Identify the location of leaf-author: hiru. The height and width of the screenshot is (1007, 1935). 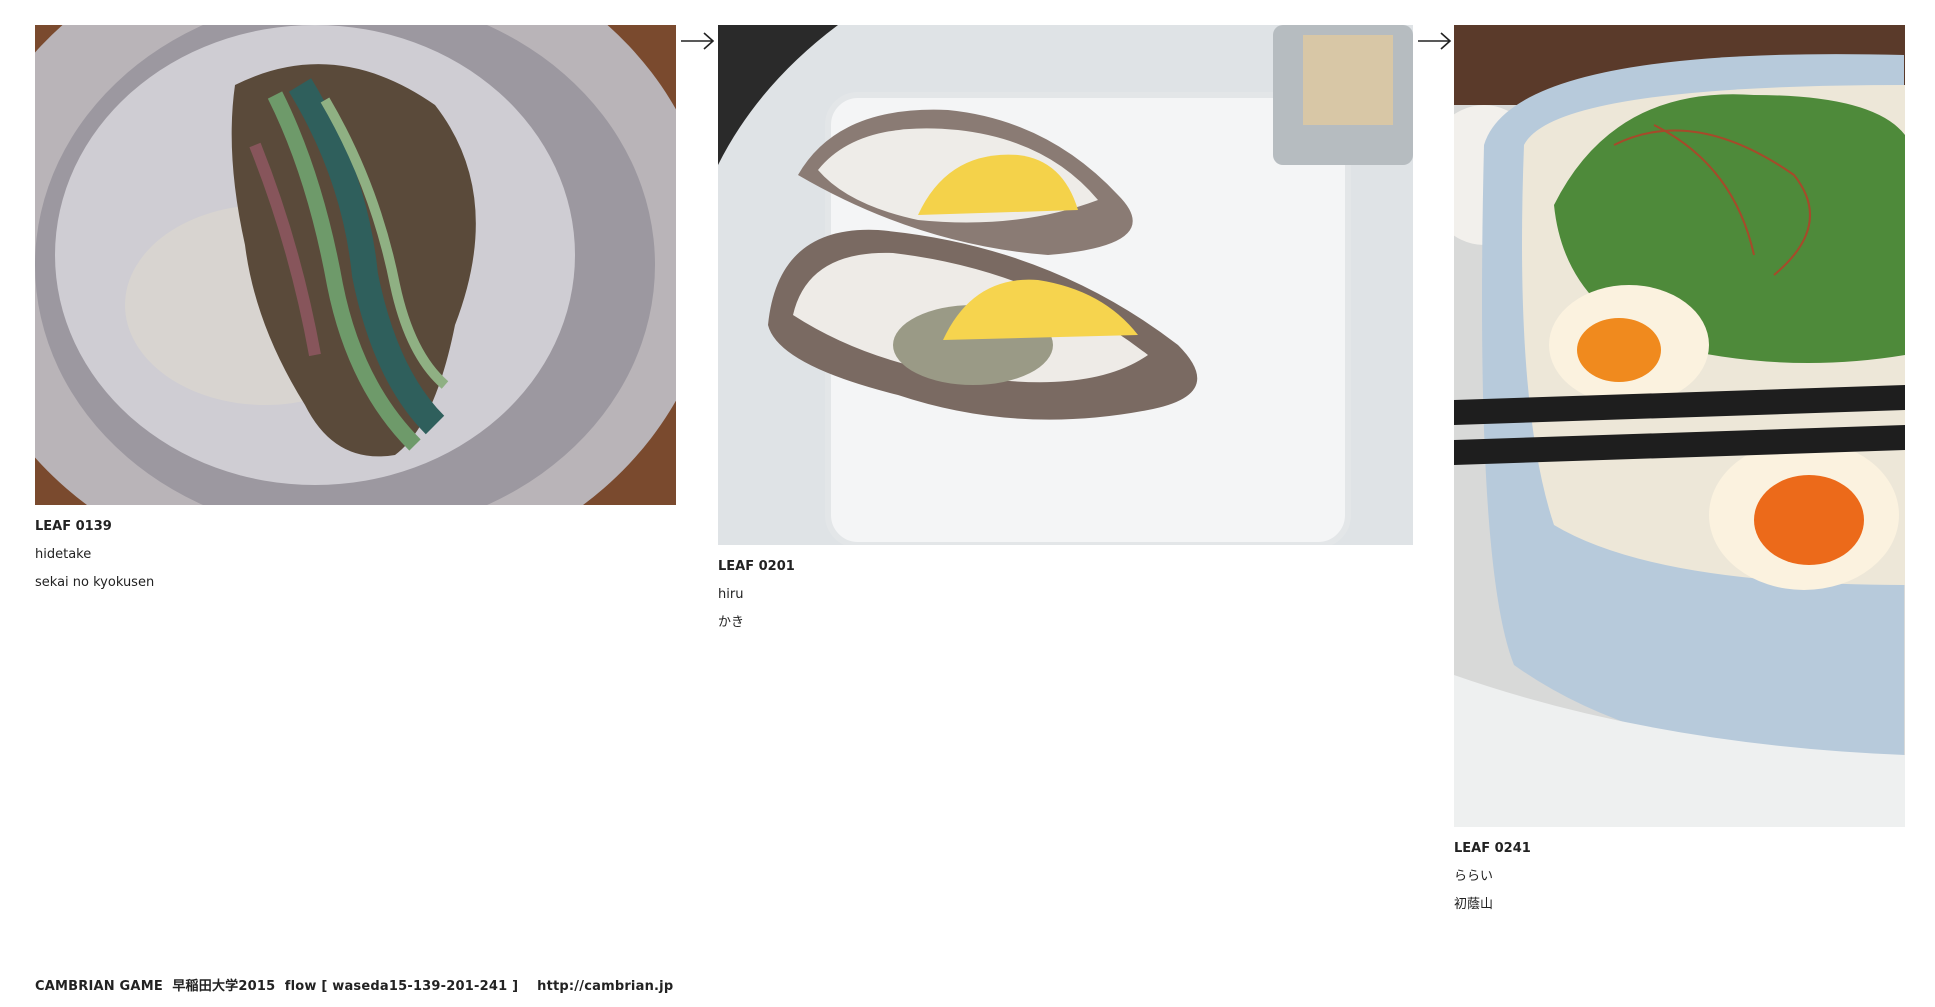
(731, 594).